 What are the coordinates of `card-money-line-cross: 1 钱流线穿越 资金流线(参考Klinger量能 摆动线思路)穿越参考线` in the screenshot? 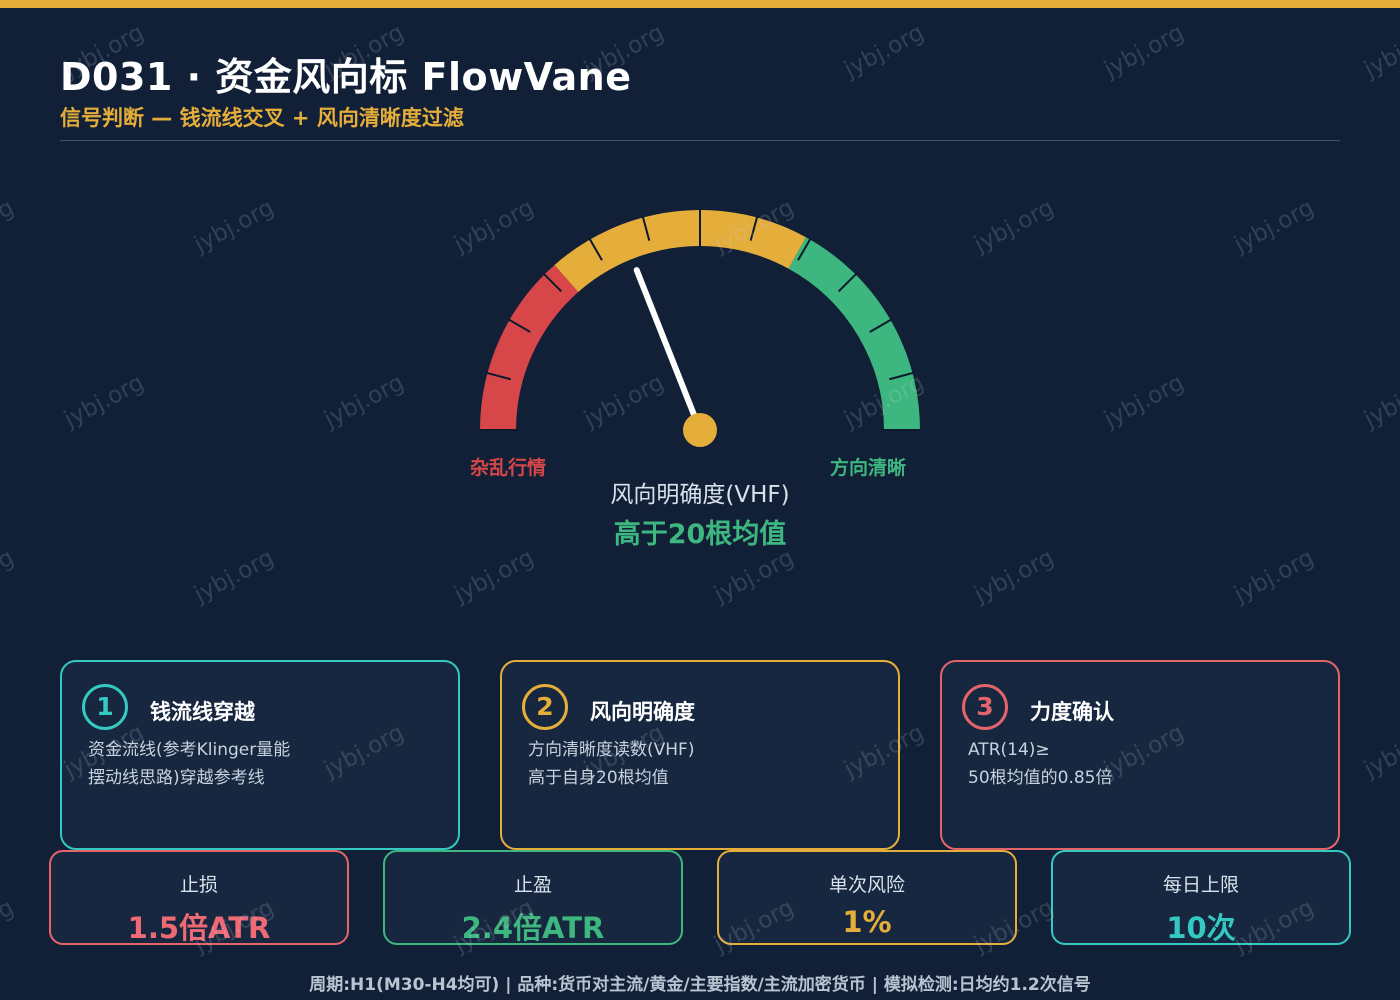 It's located at (260, 755).